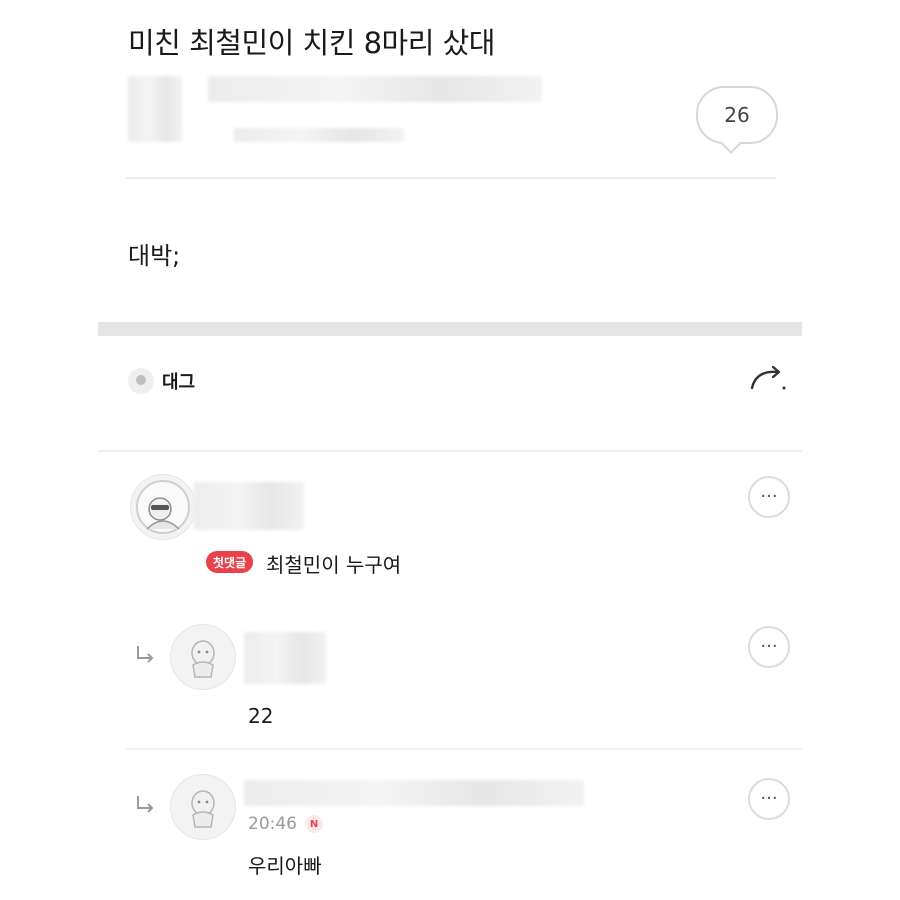  Describe the element at coordinates (731, 144) in the screenshot. I see `bubble-tail` at that location.